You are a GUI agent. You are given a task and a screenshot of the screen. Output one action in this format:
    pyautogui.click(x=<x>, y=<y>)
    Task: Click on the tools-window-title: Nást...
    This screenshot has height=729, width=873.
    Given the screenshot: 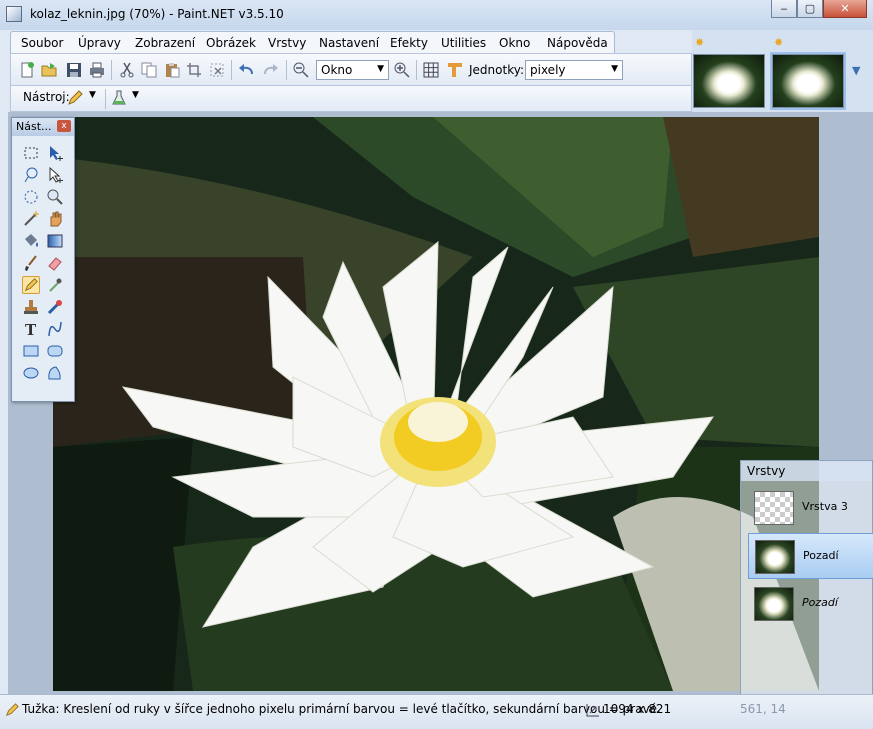 What is the action you would take?
    pyautogui.click(x=34, y=126)
    